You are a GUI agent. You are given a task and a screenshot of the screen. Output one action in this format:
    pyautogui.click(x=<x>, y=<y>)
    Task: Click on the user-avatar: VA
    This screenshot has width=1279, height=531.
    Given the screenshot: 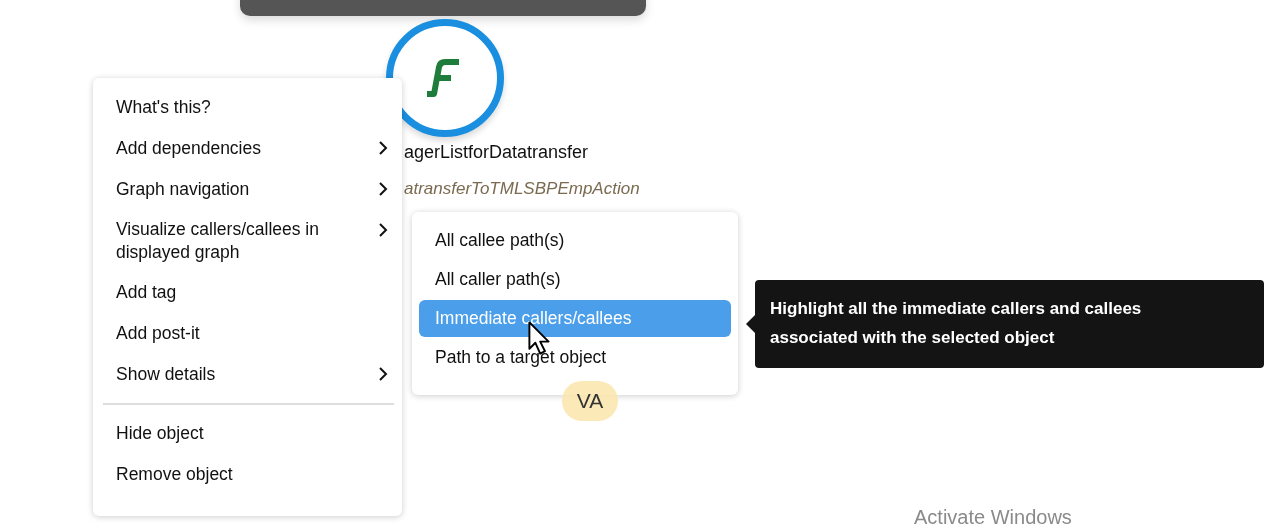 What is the action you would take?
    pyautogui.click(x=590, y=401)
    